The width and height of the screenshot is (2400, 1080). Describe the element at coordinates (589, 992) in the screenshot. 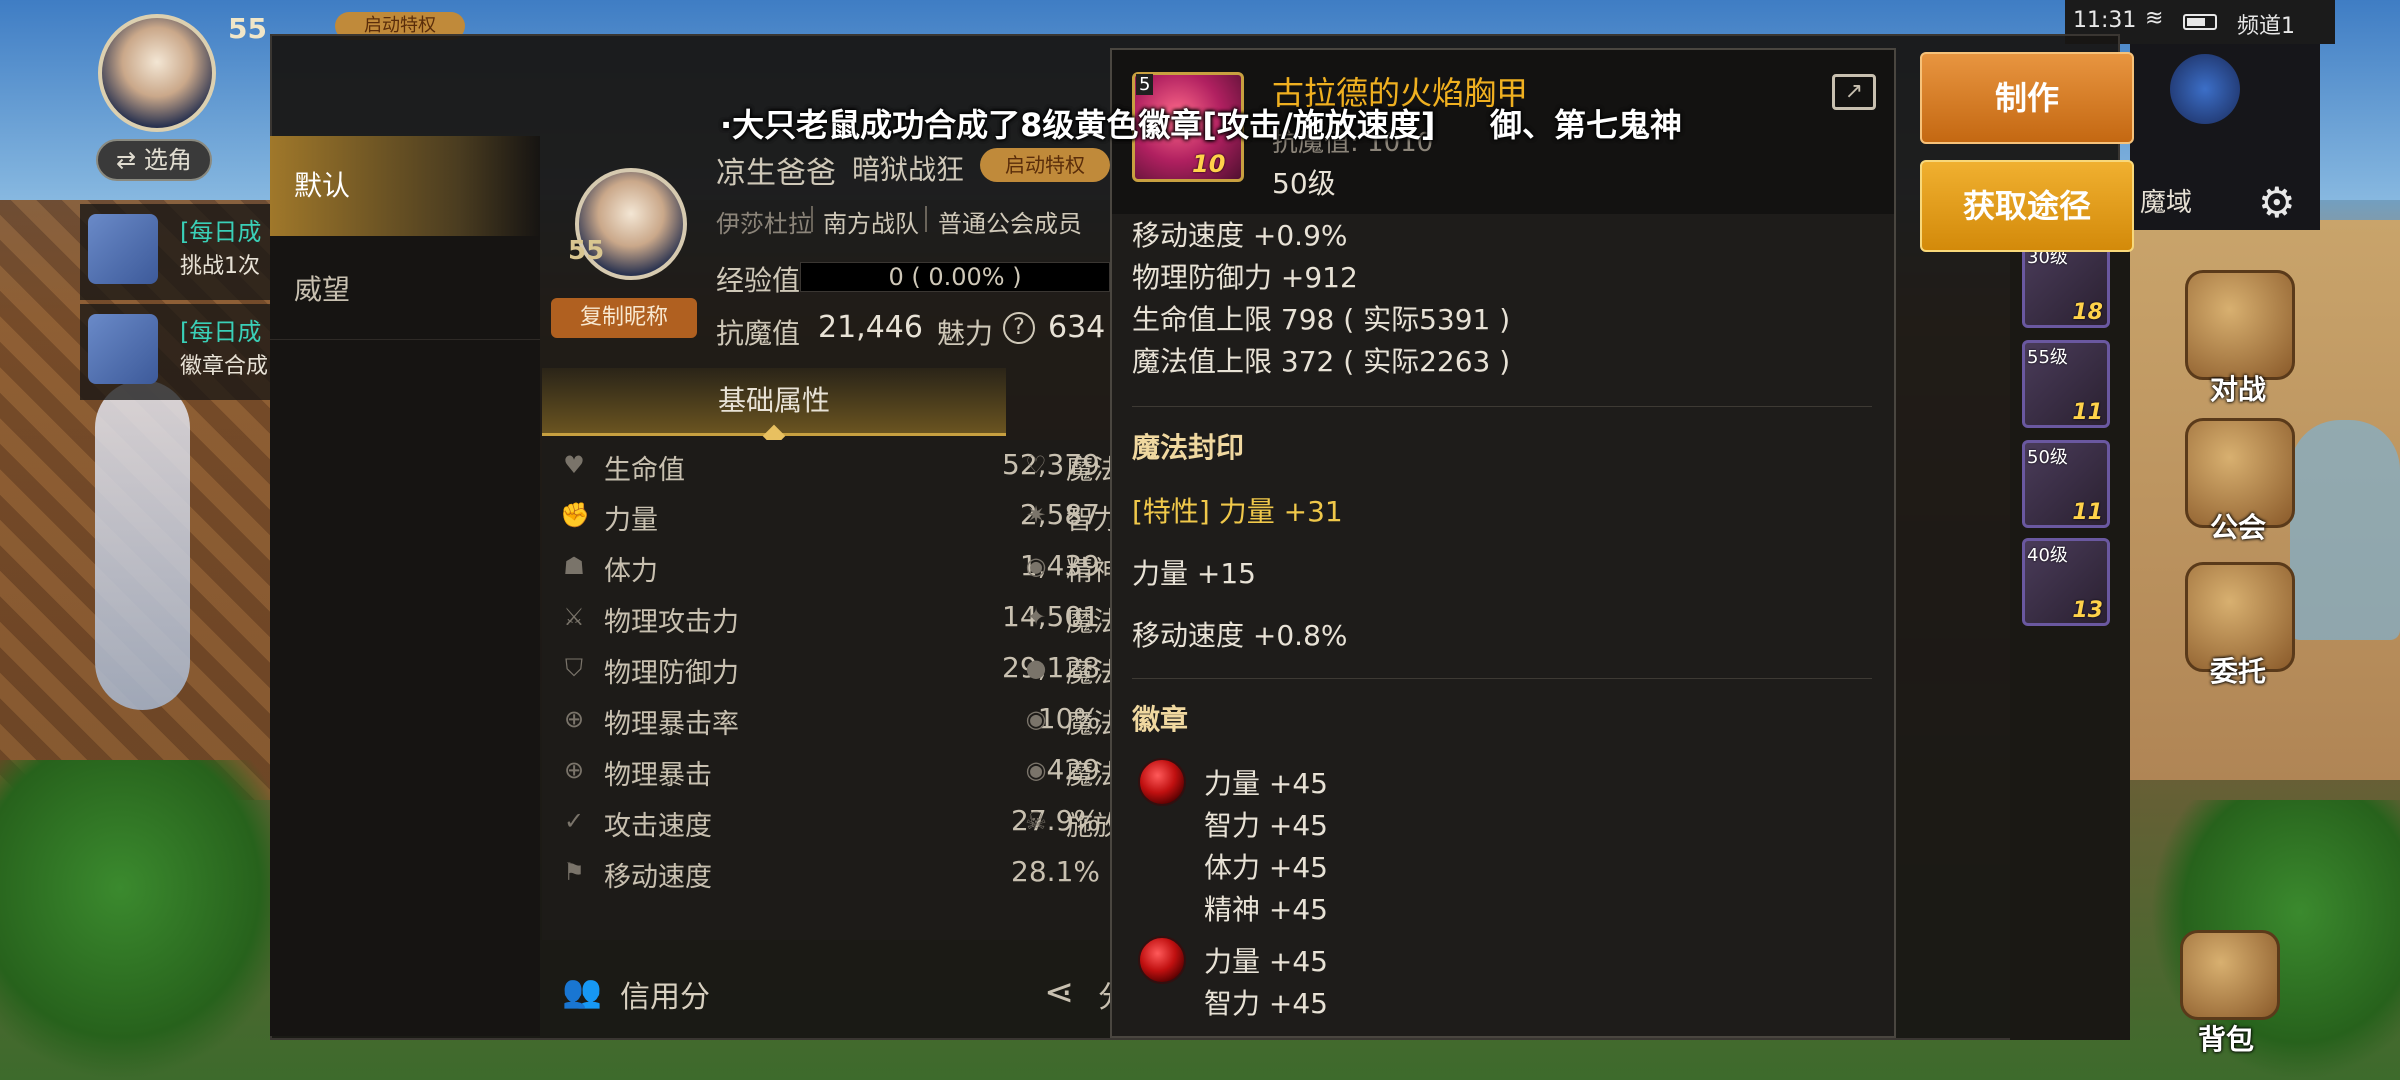

I see `people-icon: 👥` at that location.